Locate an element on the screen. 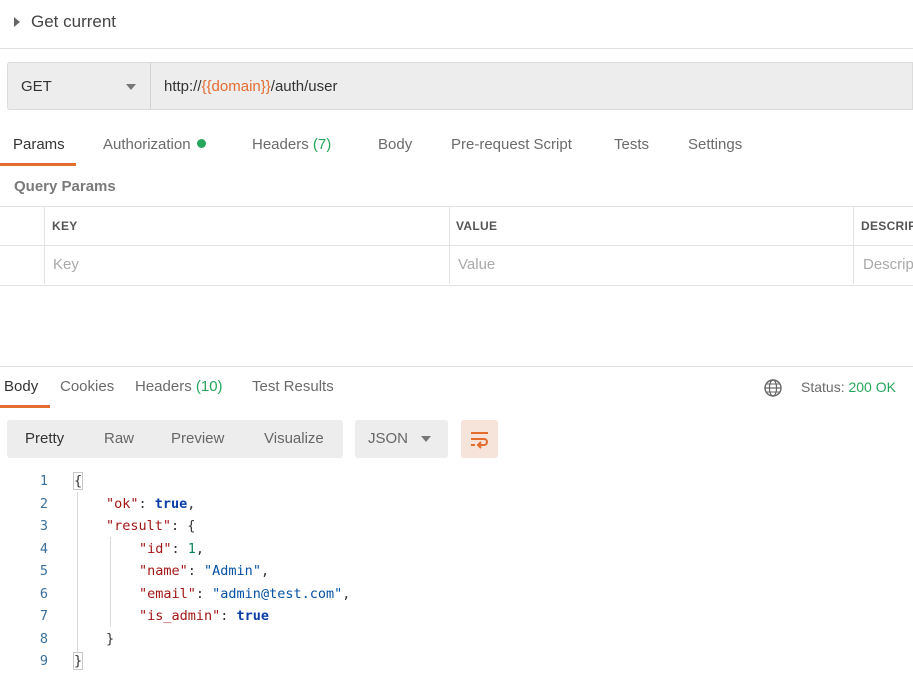 The image size is (913, 698). table-row-divider is located at coordinates (456, 245).